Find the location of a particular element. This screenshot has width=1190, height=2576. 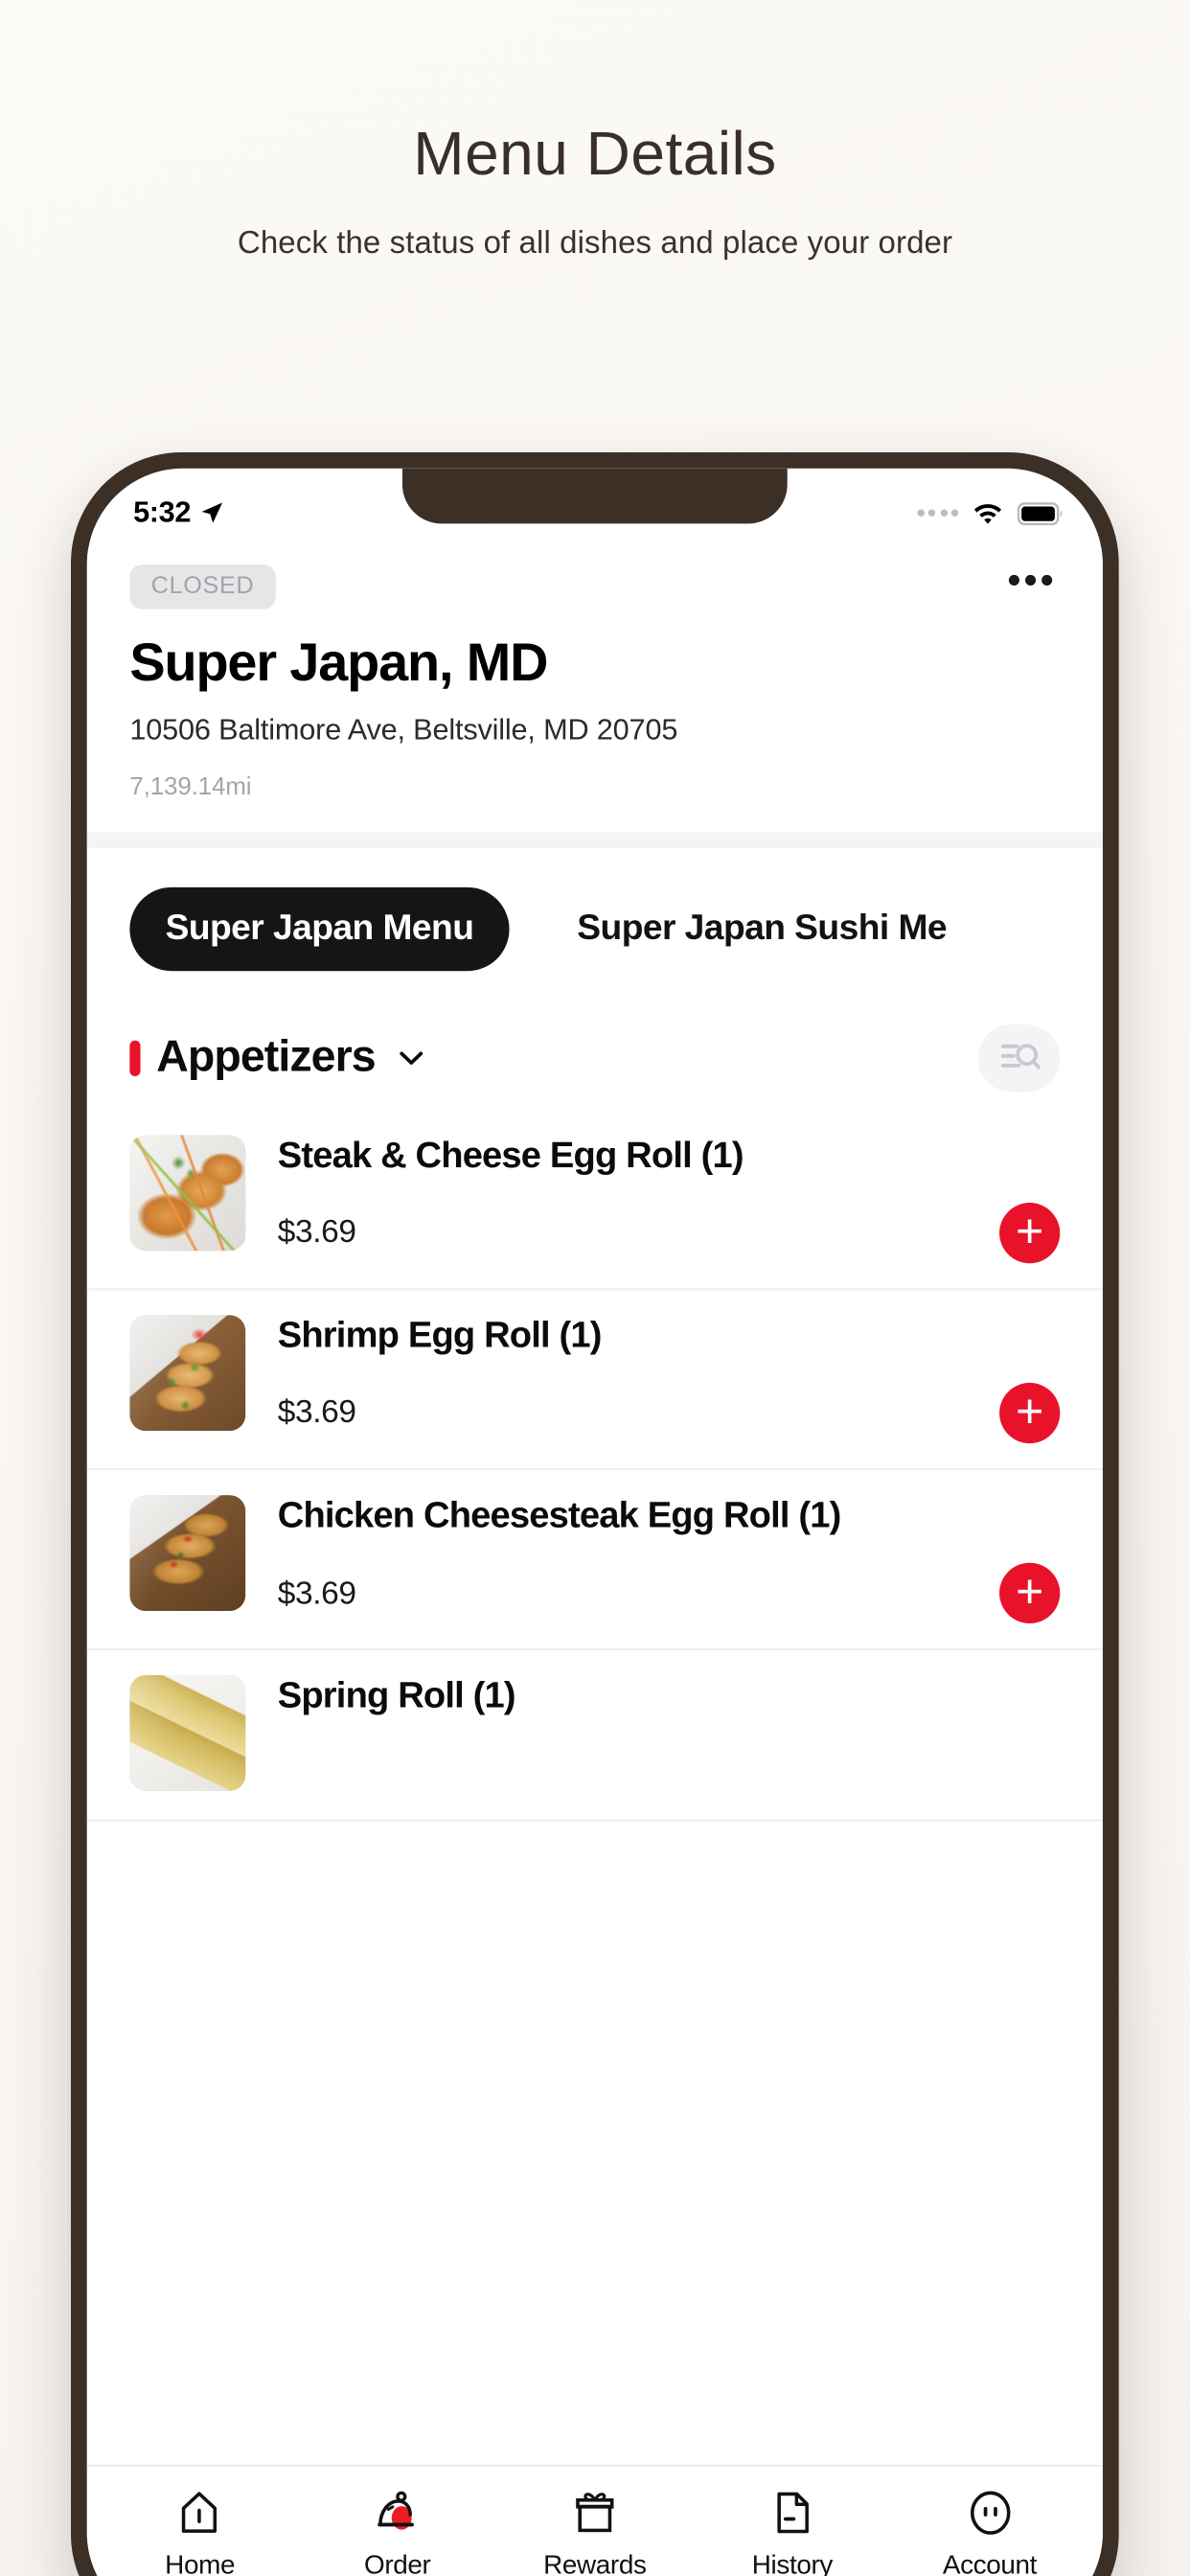

battery-full-icon is located at coordinates (1040, 513).